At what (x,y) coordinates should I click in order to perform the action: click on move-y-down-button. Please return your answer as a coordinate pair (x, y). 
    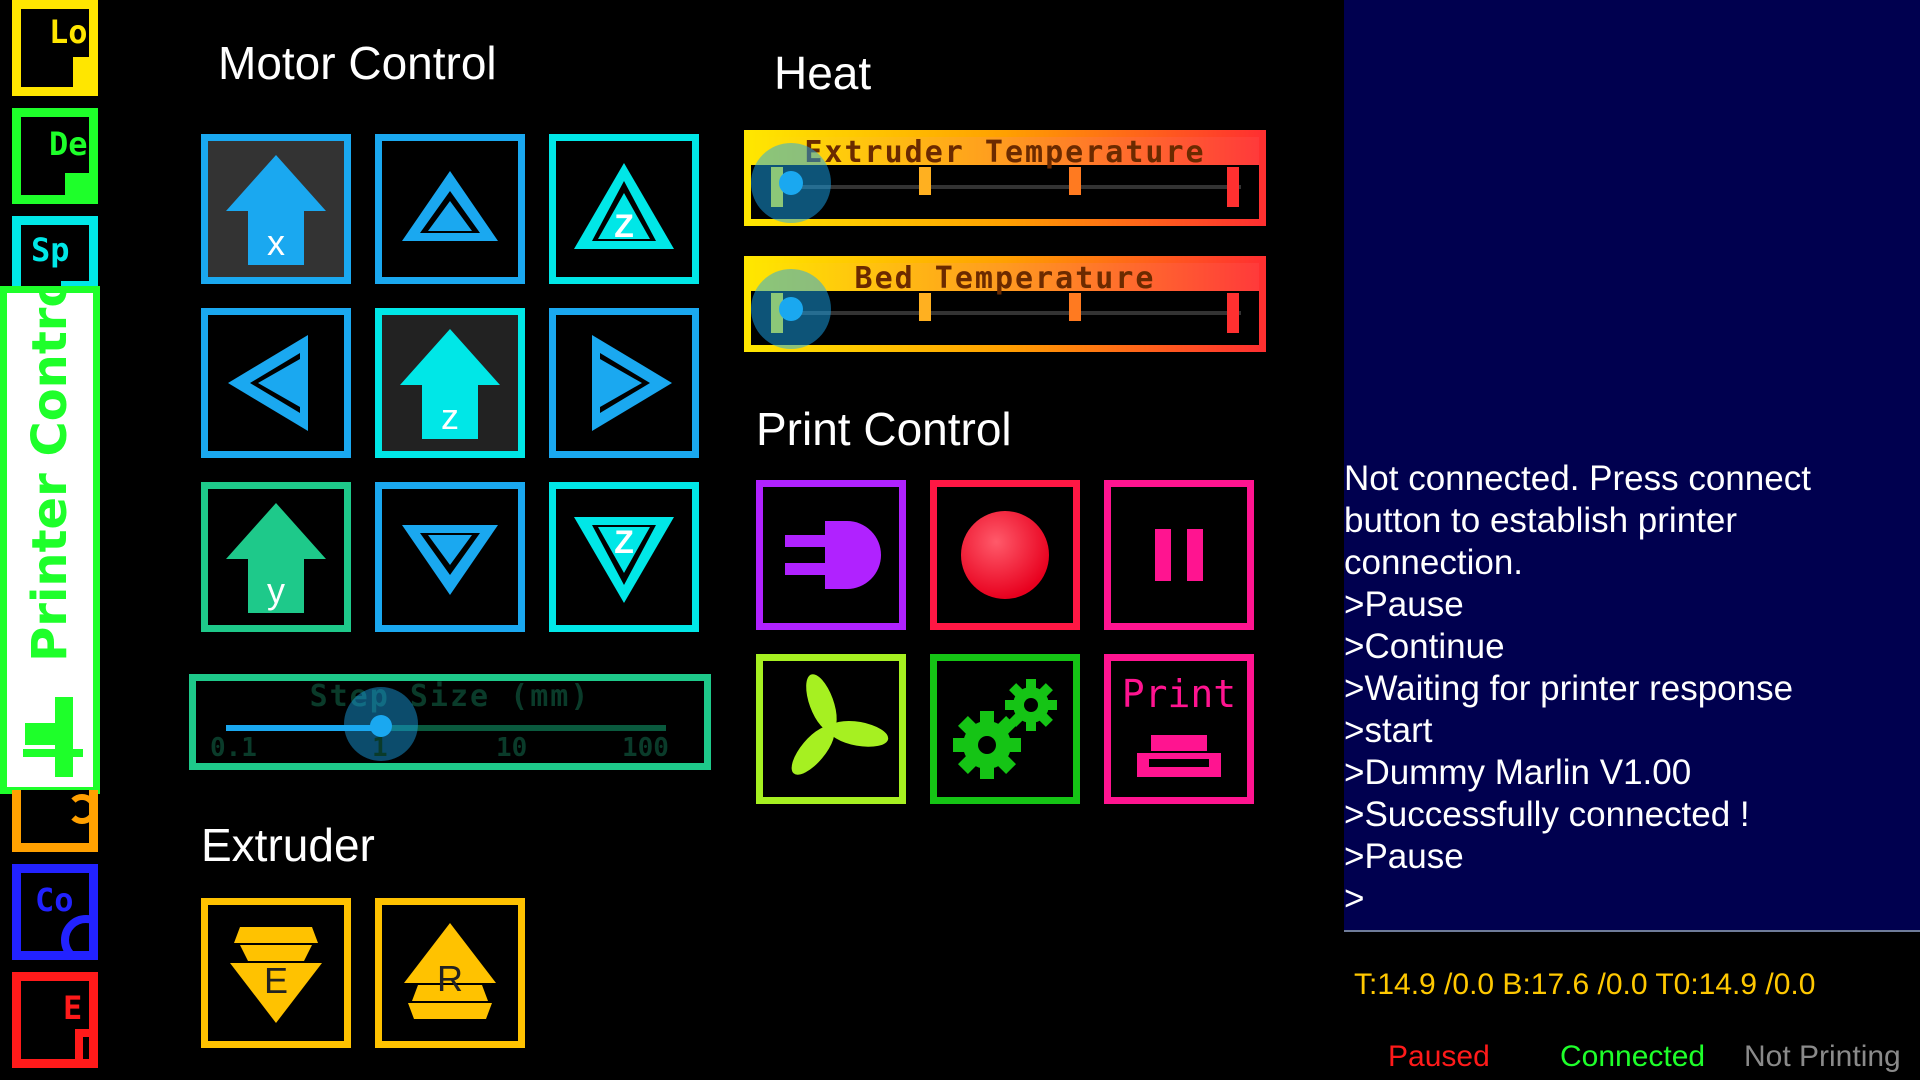
    Looking at the image, I should click on (450, 557).